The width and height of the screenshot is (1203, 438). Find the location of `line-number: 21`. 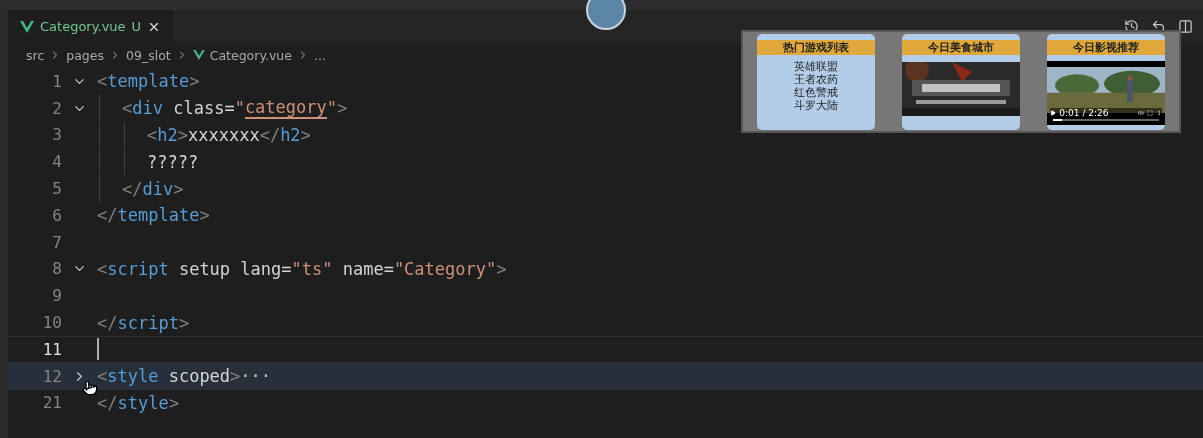

line-number: 21 is located at coordinates (51, 403).